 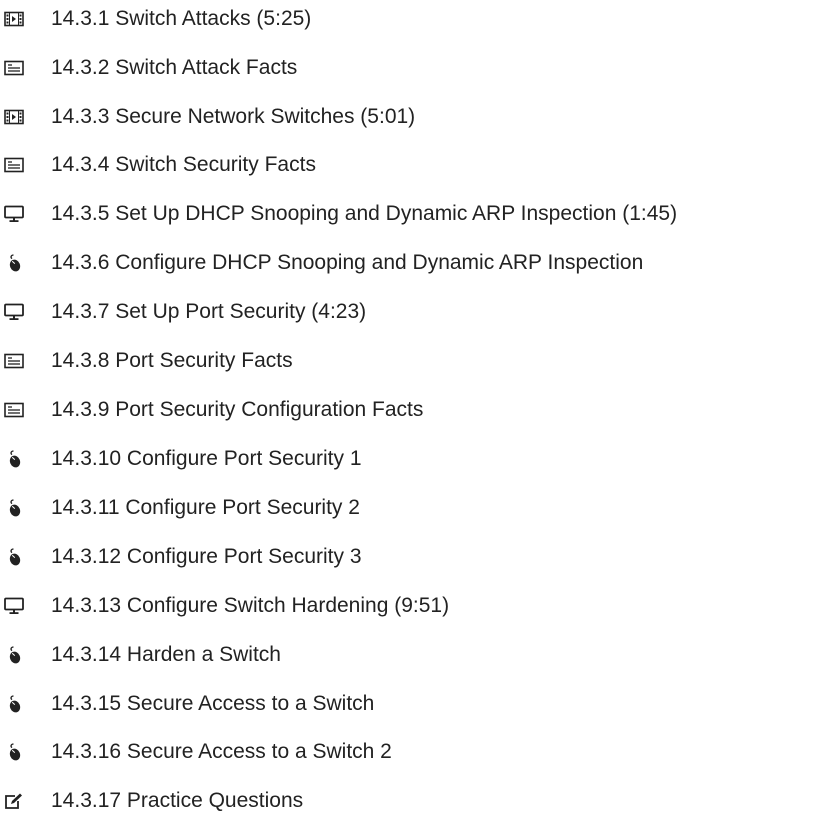 I want to click on lesson-item: 14.3.8 Port Security Facts, so click(x=146, y=361).